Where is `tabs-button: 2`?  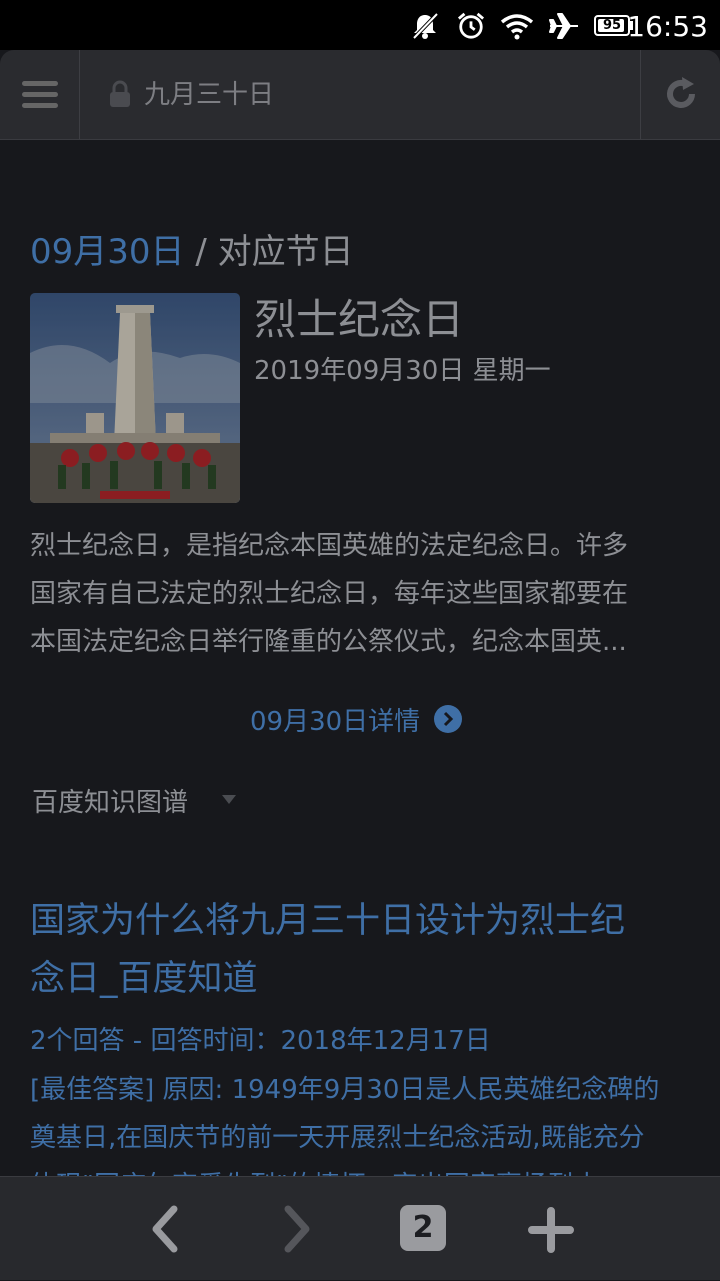
tabs-button: 2 is located at coordinates (439, 1229).